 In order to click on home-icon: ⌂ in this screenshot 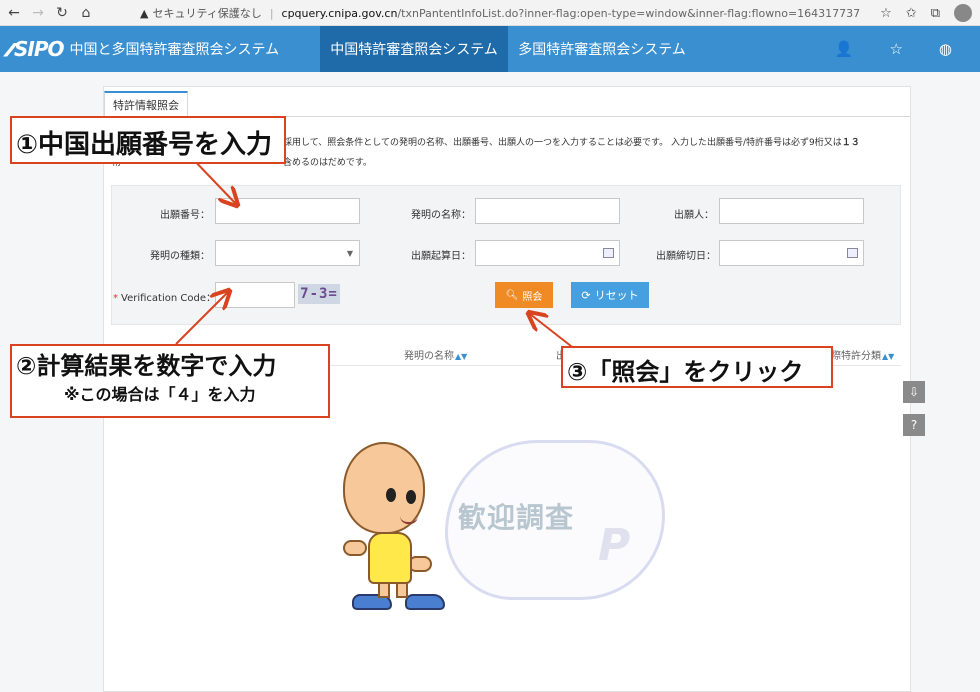, I will do `click(86, 13)`.